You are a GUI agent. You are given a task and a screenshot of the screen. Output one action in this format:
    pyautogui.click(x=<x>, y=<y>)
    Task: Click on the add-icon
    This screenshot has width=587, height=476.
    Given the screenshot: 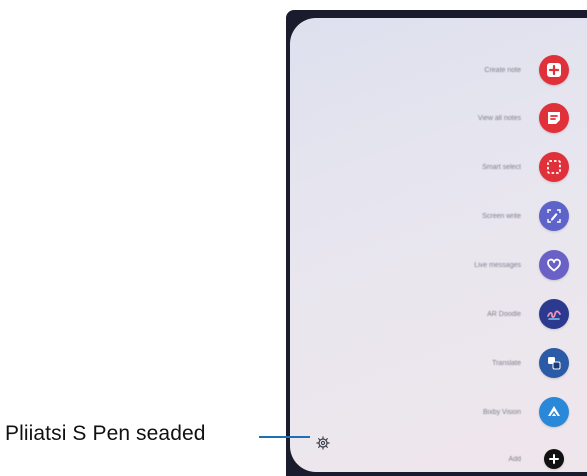 What is the action you would take?
    pyautogui.click(x=554, y=459)
    